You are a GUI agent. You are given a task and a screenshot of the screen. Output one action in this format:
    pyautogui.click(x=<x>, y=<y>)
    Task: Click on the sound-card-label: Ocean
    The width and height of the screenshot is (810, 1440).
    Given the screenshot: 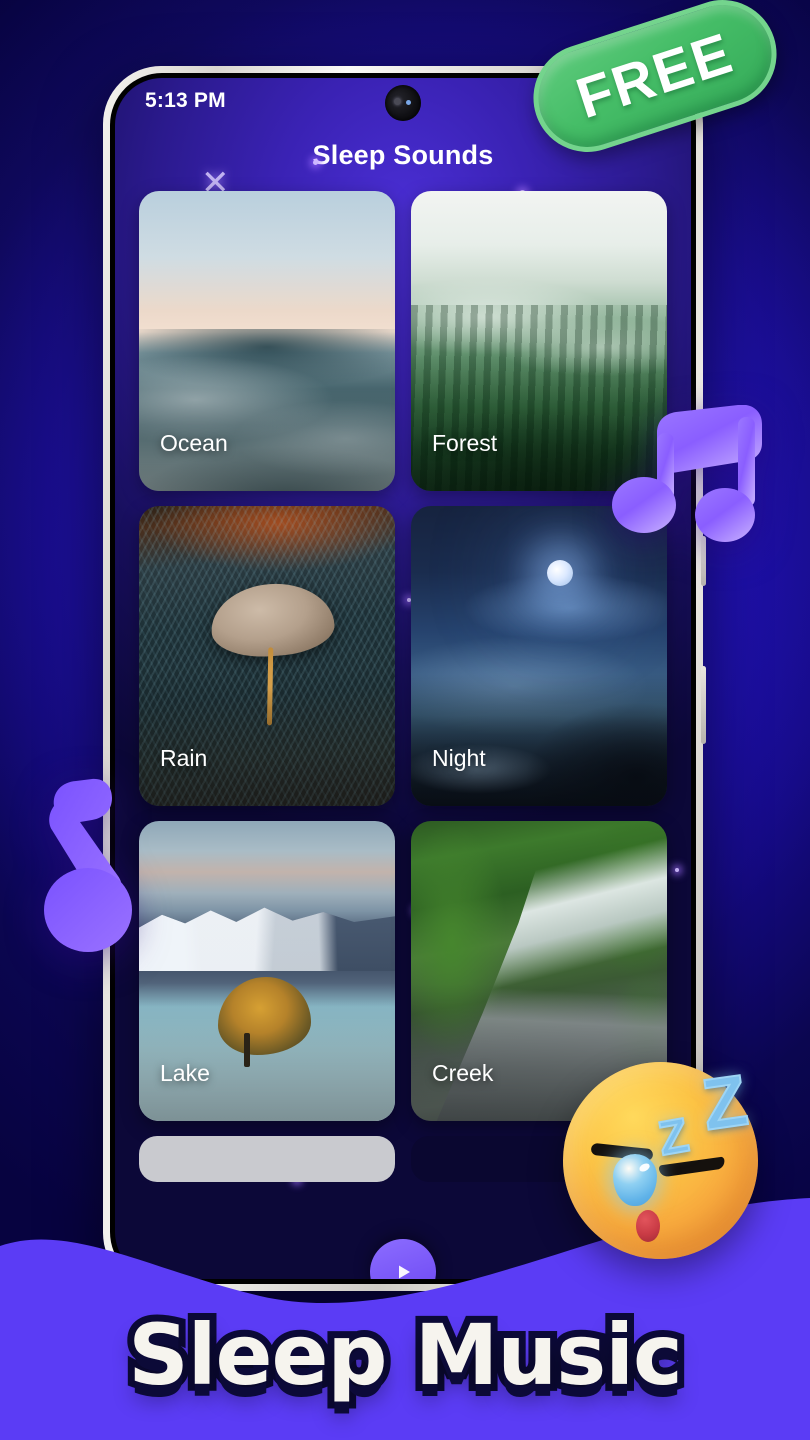 What is the action you would take?
    pyautogui.click(x=194, y=443)
    